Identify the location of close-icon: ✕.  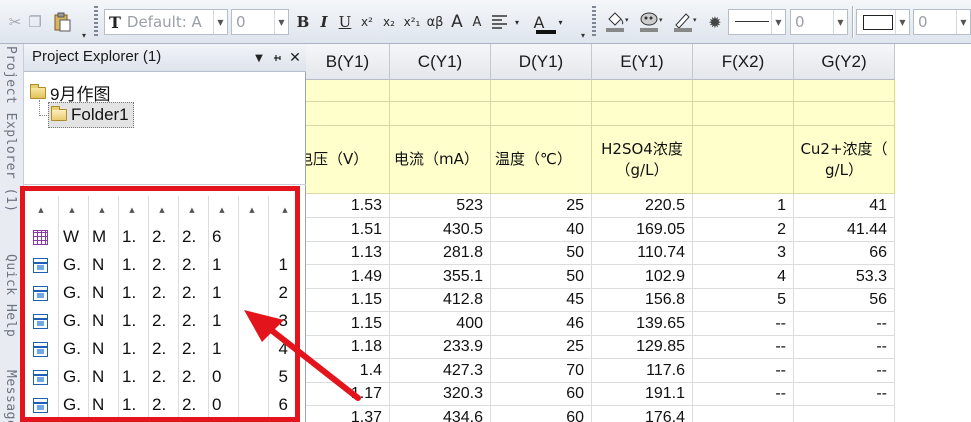
(295, 58).